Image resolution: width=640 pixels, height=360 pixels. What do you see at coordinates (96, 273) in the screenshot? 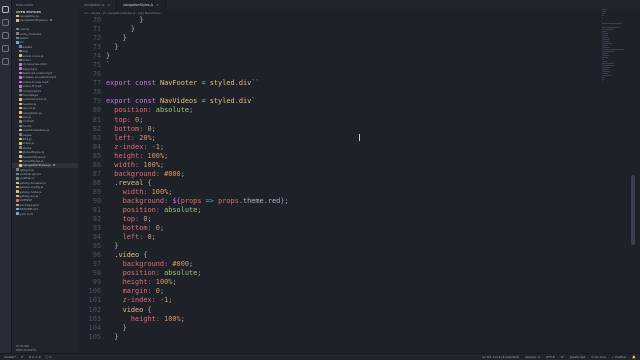
I see `line-number: 98` at bounding box center [96, 273].